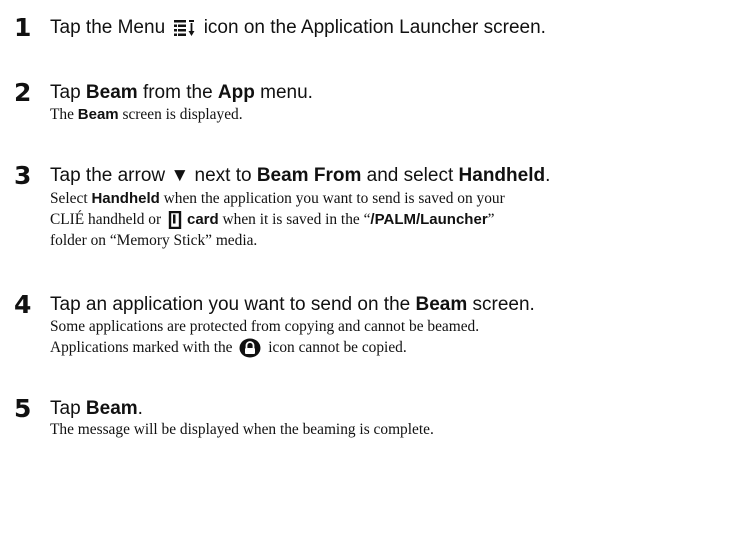 The image size is (756, 552). I want to click on dropdown-arrow-icon: ▼, so click(180, 175).